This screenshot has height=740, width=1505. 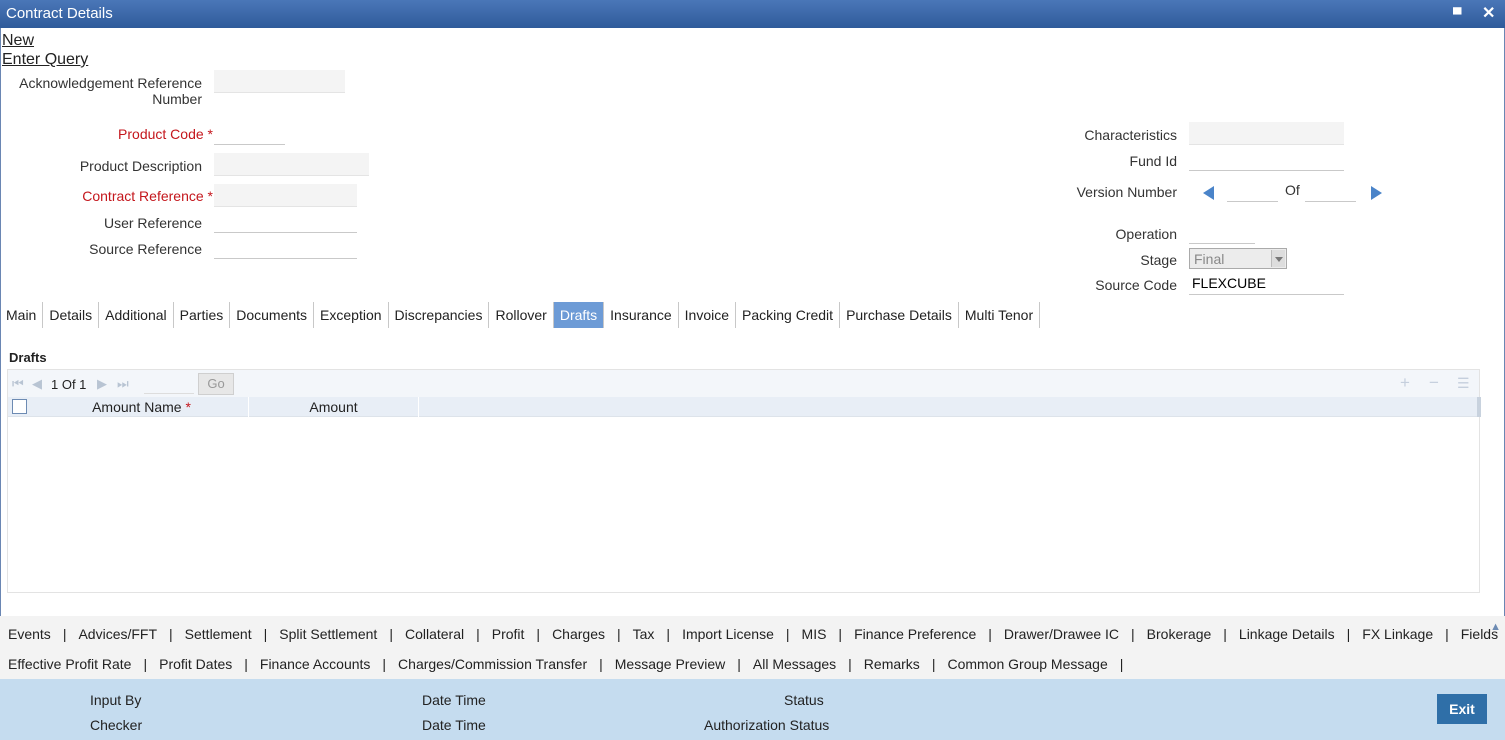 What do you see at coordinates (218, 634) in the screenshot?
I see `link-settlement: Settlement` at bounding box center [218, 634].